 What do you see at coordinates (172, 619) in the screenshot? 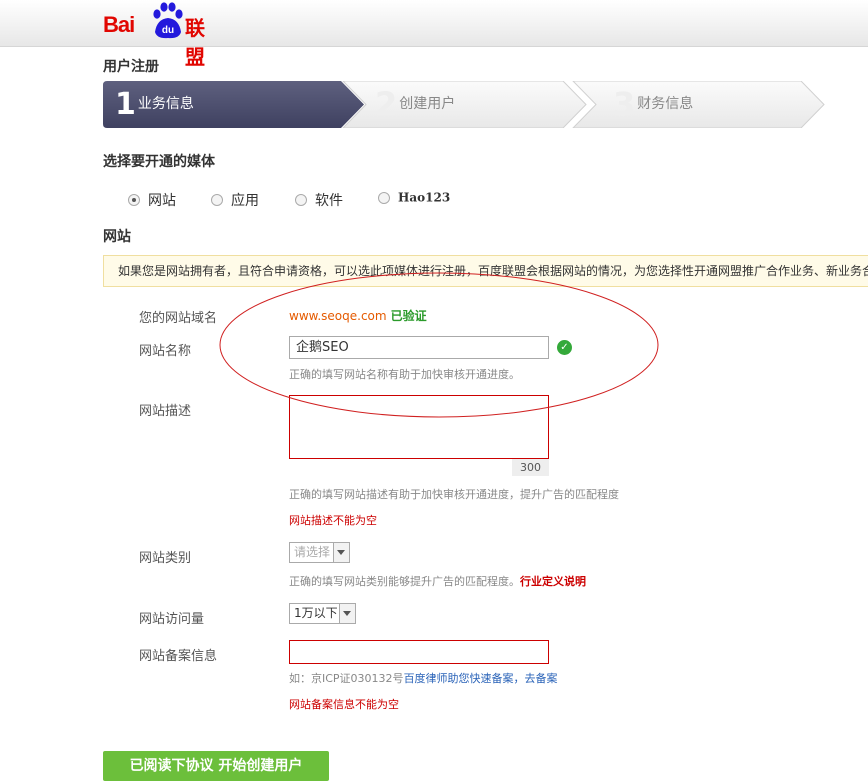
I see `traffic-label: 网站访问量` at bounding box center [172, 619].